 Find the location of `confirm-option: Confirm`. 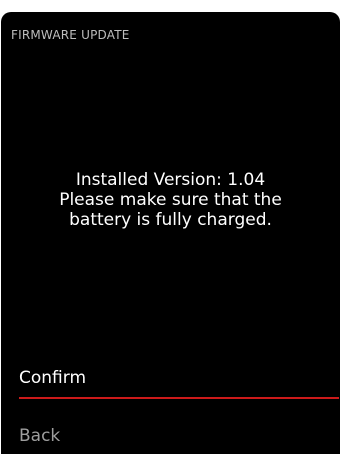

confirm-option: Confirm is located at coordinates (178, 378).